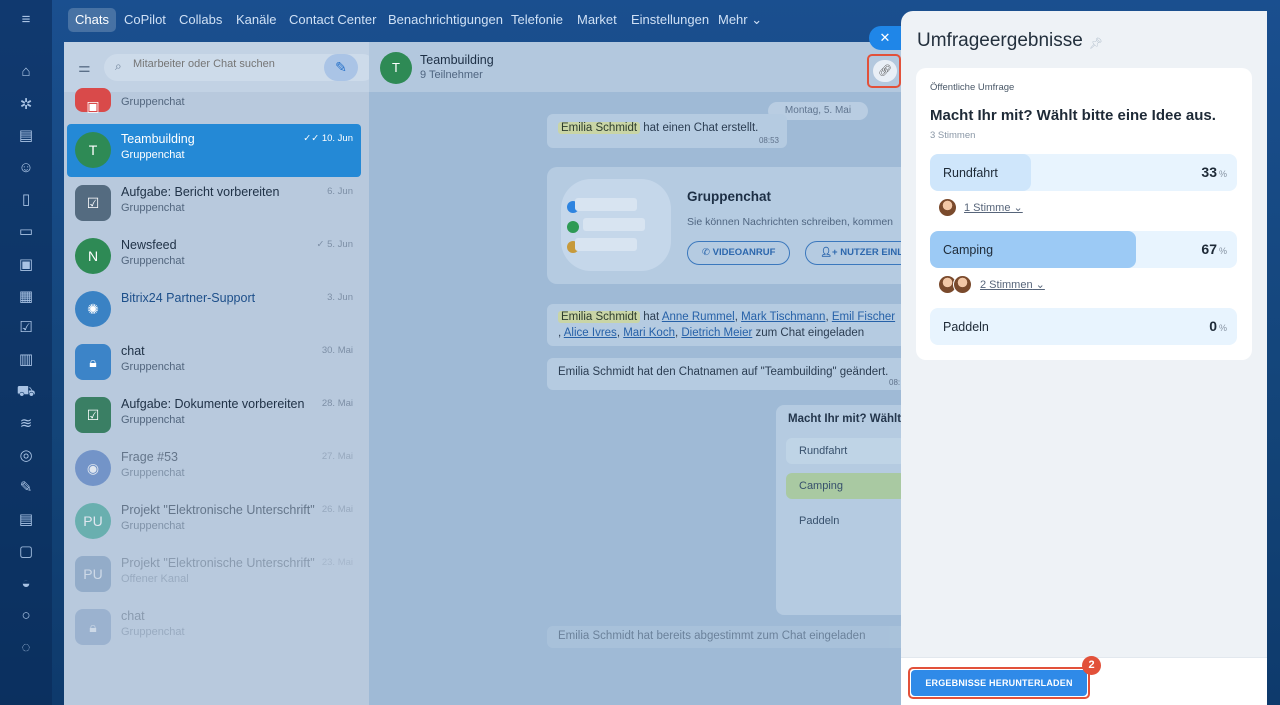 Image resolution: width=1280 pixels, height=705 pixels. What do you see at coordinates (118, 66) in the screenshot?
I see `search-icon: ⌕` at bounding box center [118, 66].